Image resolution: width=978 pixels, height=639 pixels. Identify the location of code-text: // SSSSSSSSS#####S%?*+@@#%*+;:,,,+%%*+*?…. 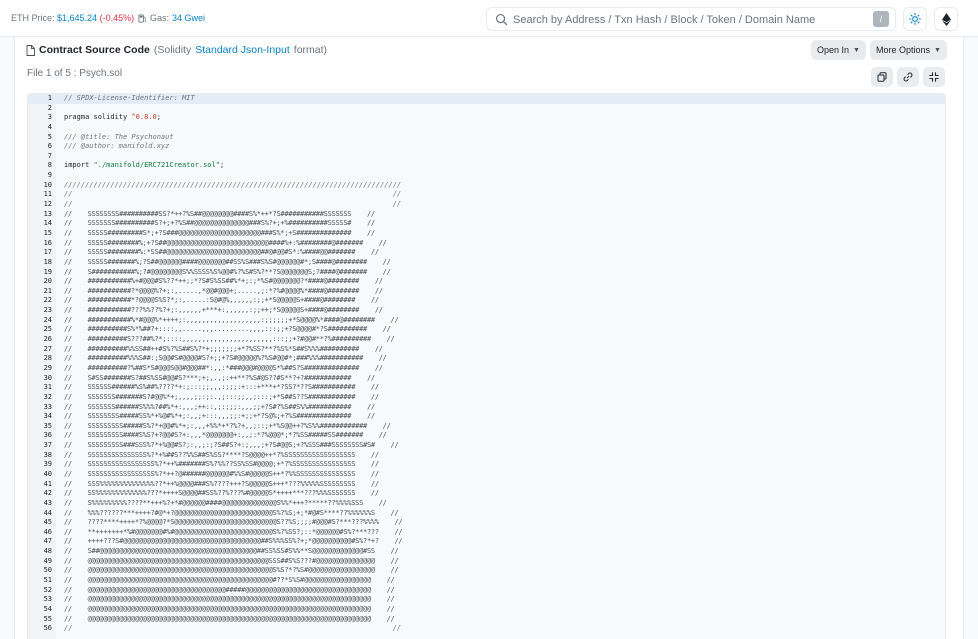
(227, 425).